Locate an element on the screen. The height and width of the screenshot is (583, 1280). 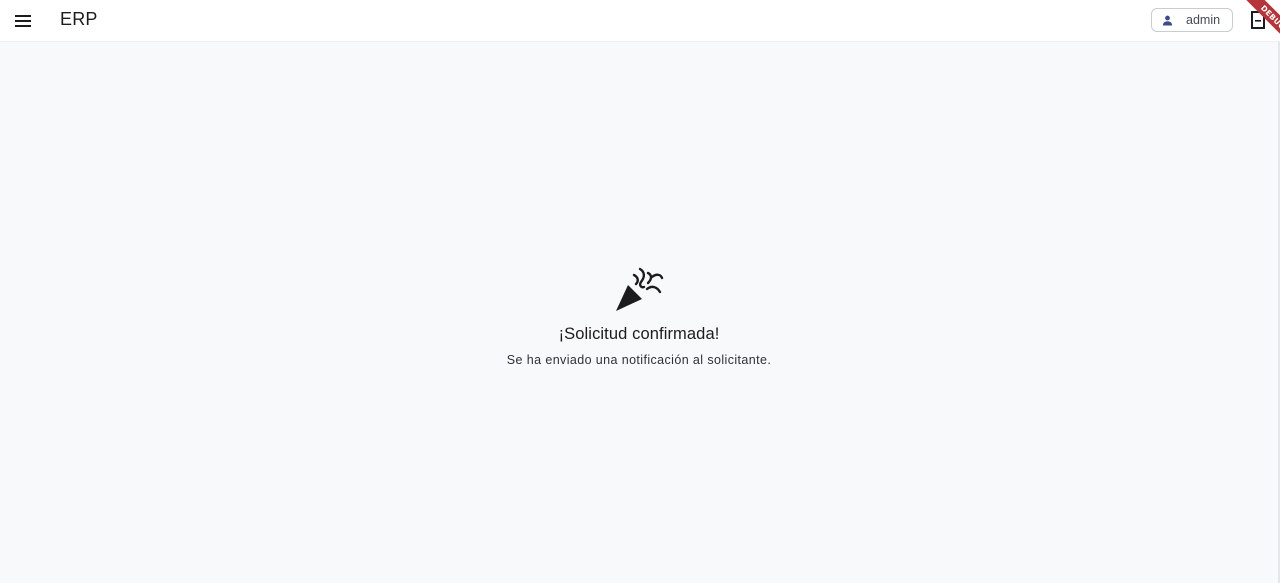
user-name-label: admin is located at coordinates (1203, 20).